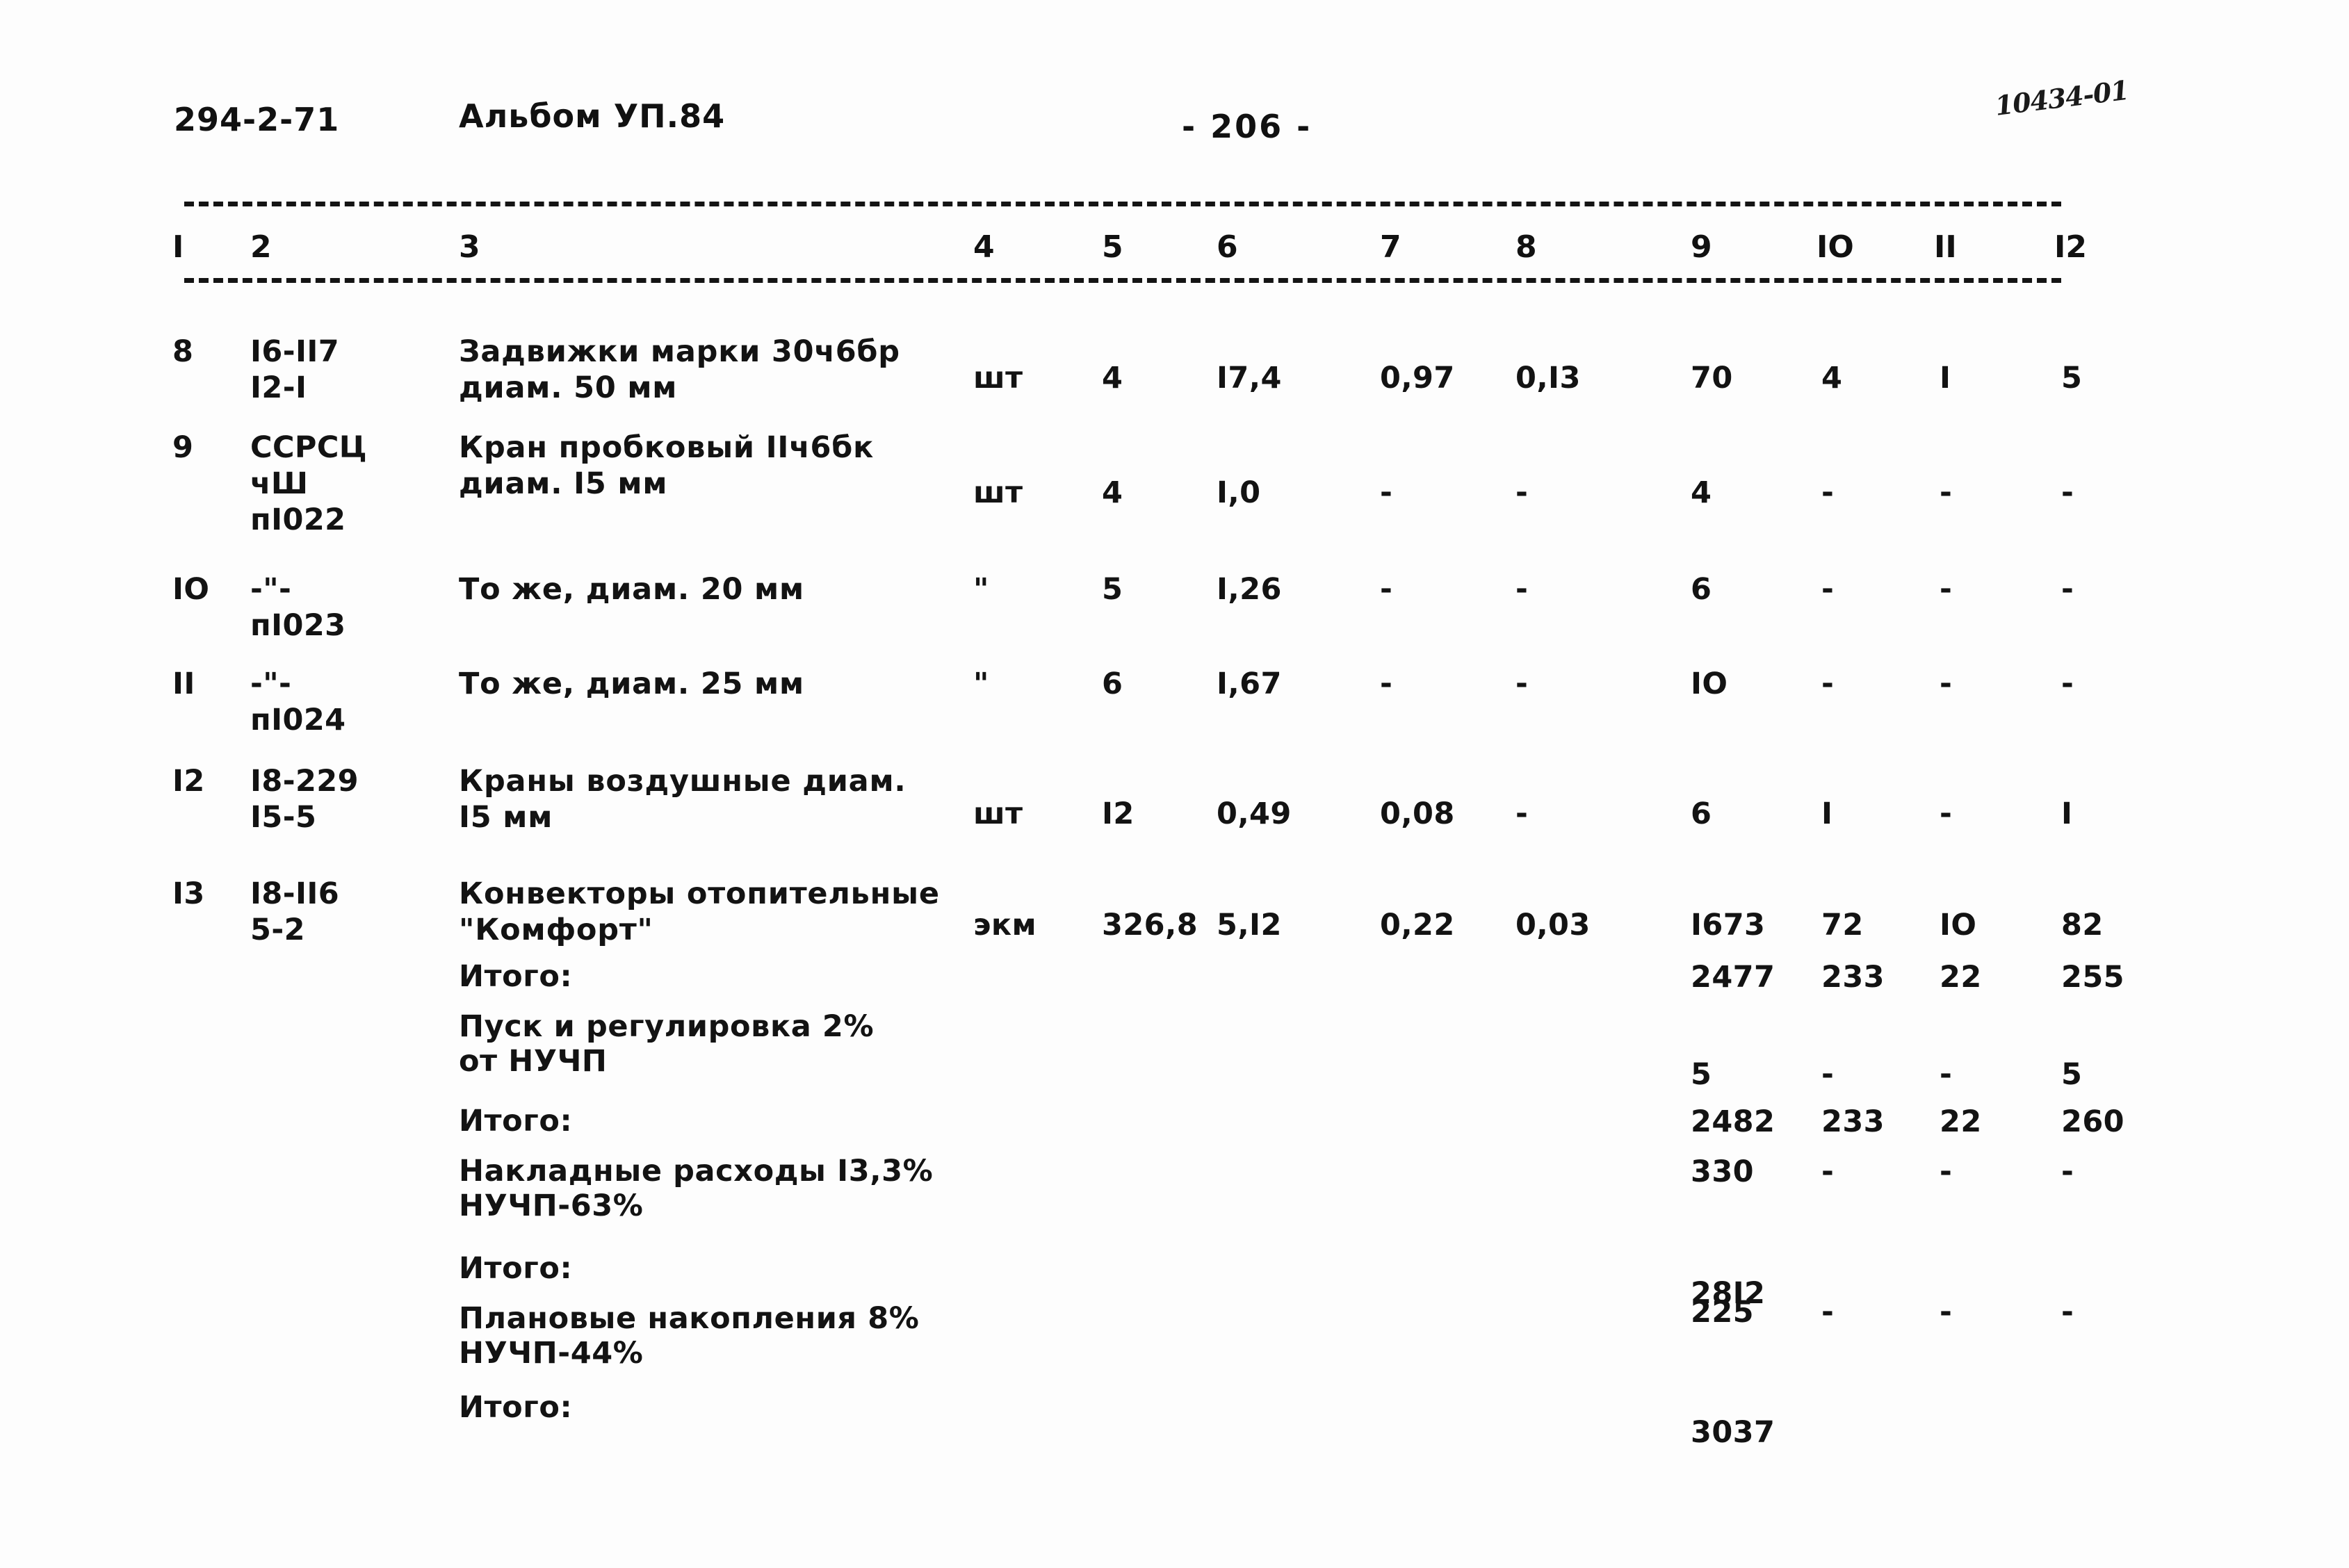 The image size is (2349, 1568). Describe the element at coordinates (2070, 247) in the screenshot. I see `column-number-12: I2` at that location.